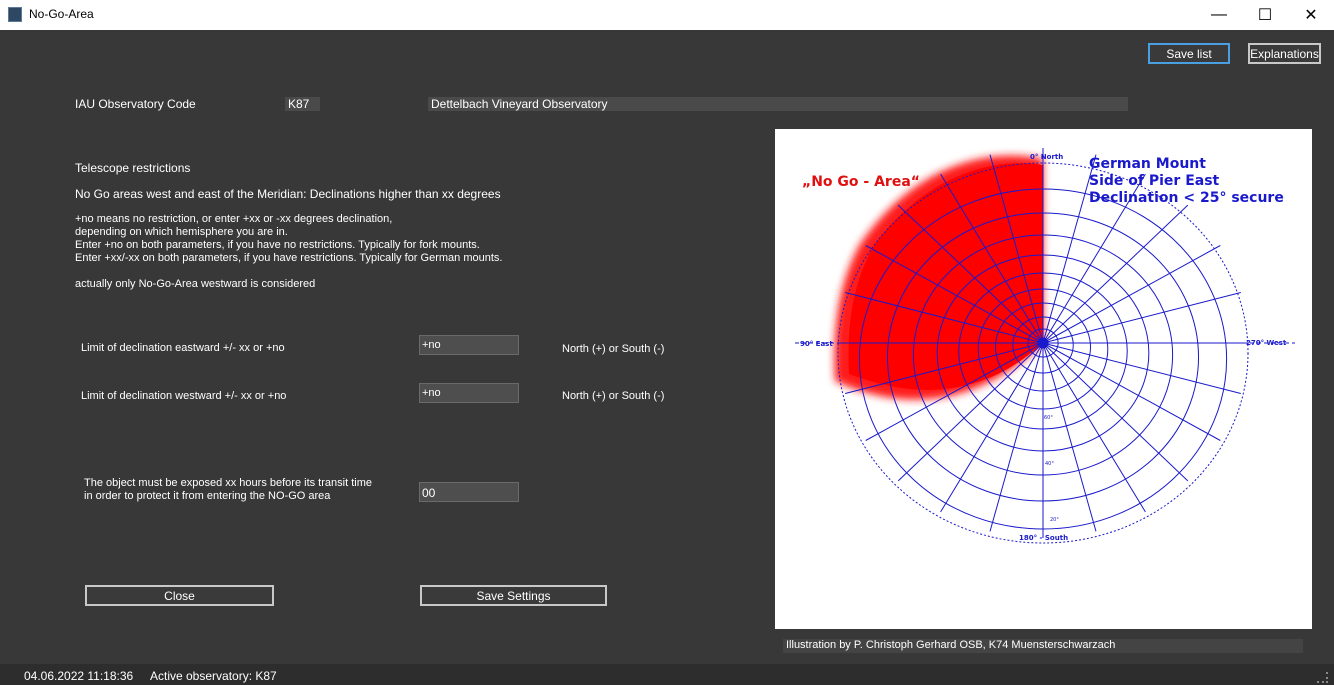 The width and height of the screenshot is (1334, 685). What do you see at coordinates (1266, 343) in the screenshot?
I see `west-label: 270° West` at bounding box center [1266, 343].